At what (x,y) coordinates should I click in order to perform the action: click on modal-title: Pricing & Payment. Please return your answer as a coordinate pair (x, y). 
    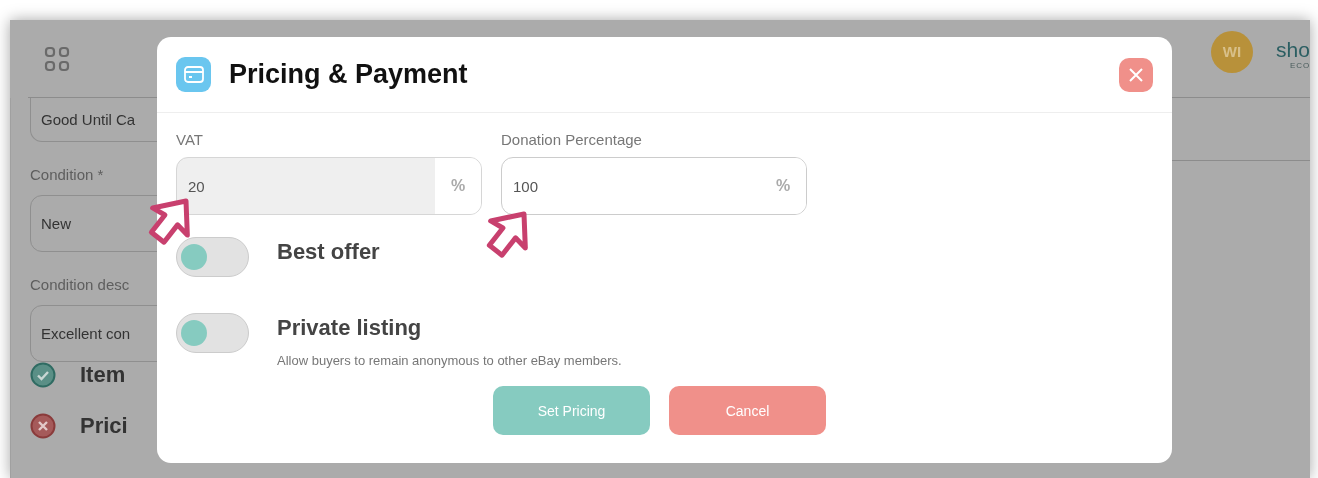
    Looking at the image, I should click on (349, 74).